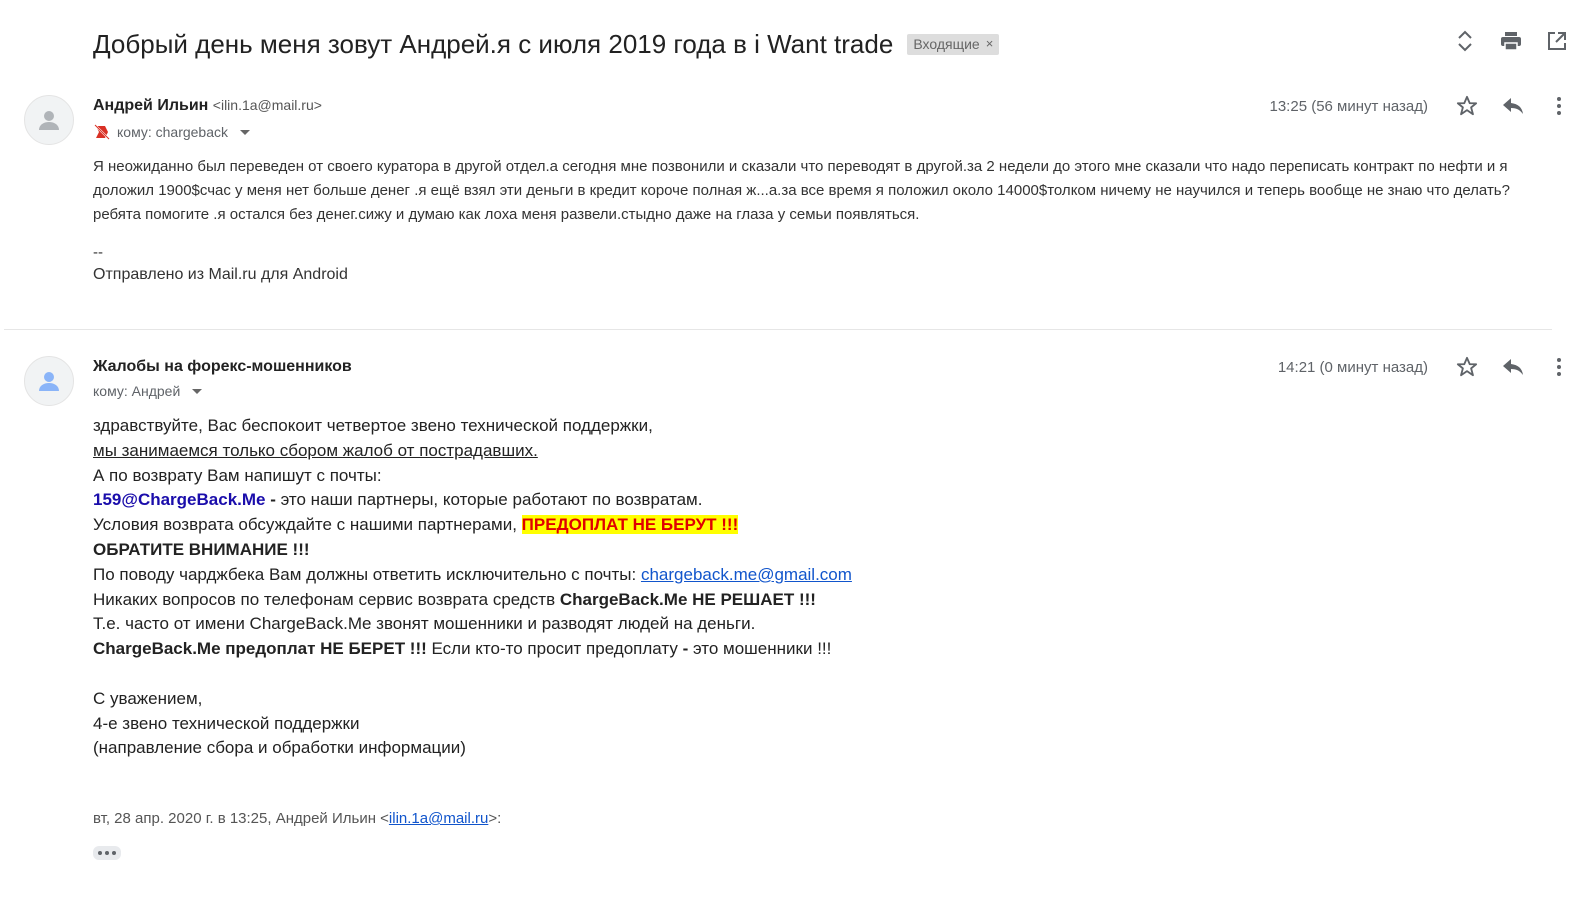 The image size is (1582, 906). I want to click on message2-header-actions: 14:21 (0 минут назад), so click(1425, 367).